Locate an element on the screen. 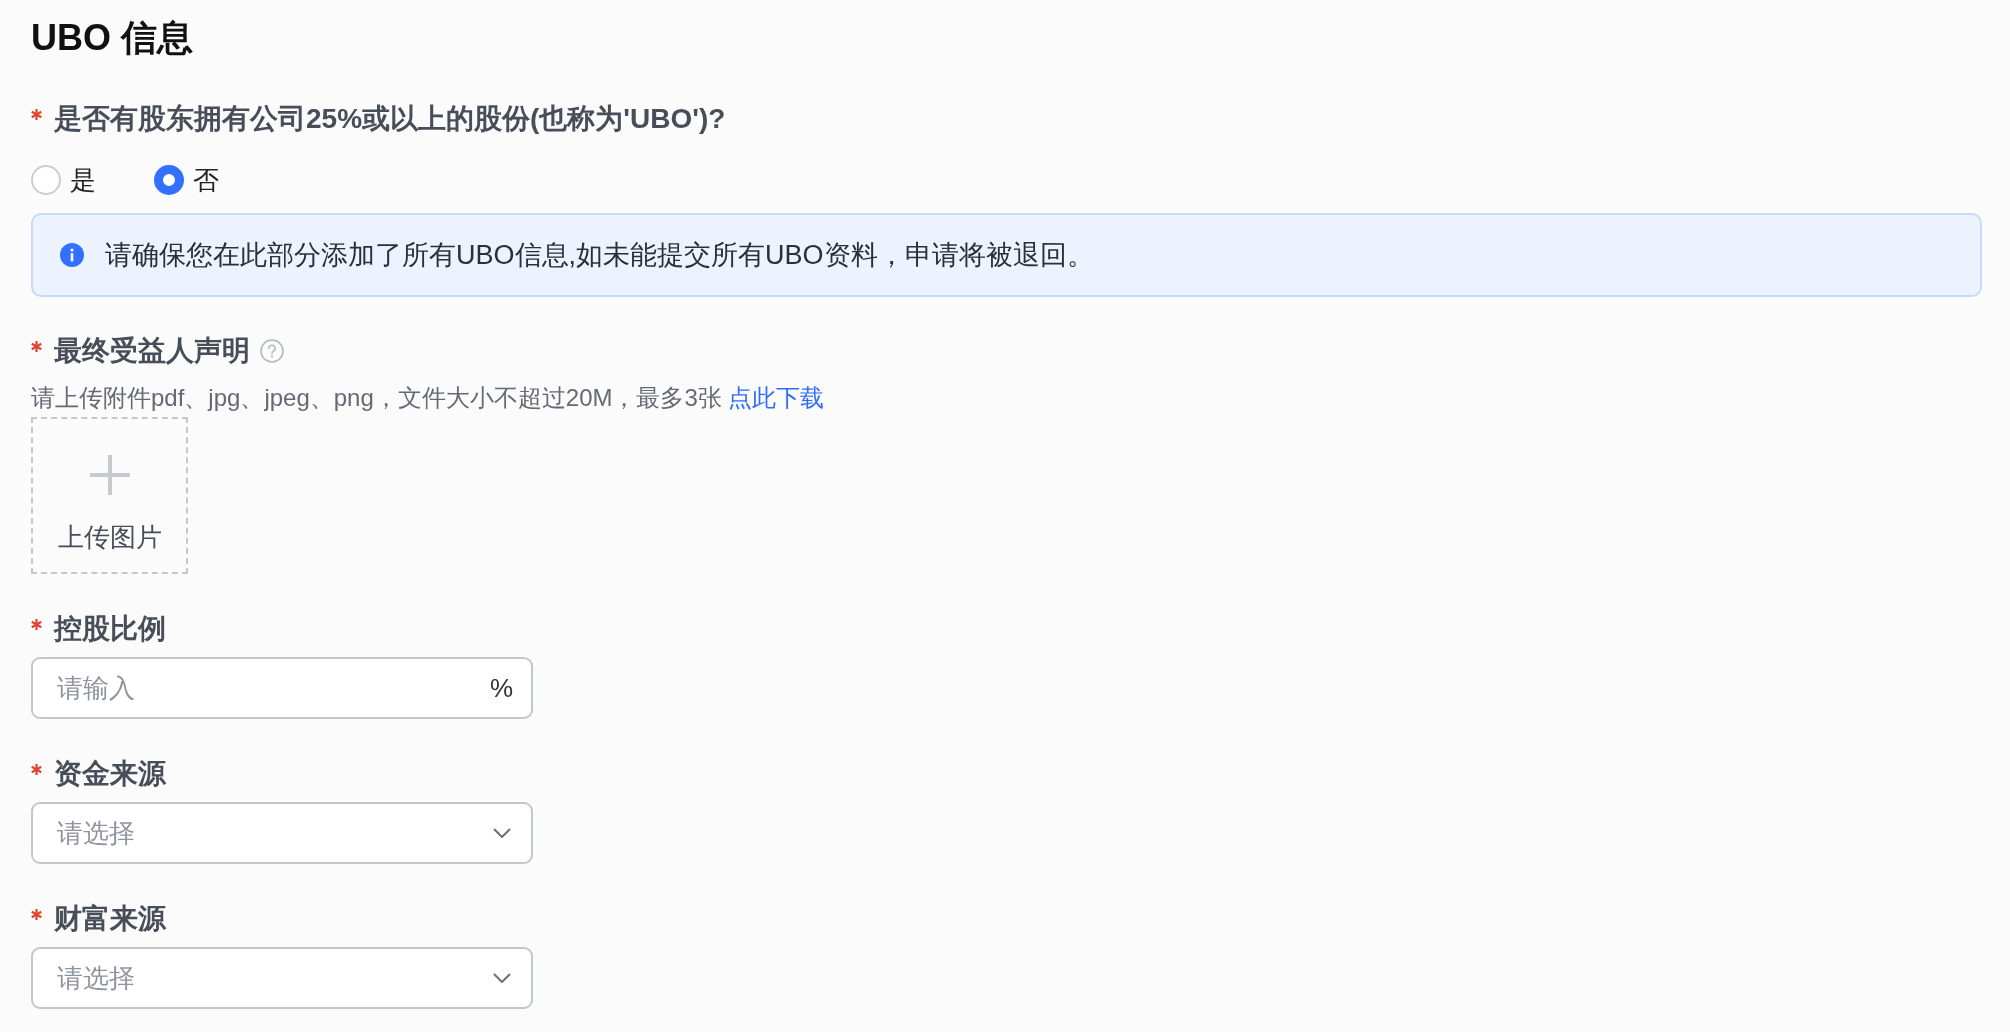 The height and width of the screenshot is (1032, 2010). field-label: 资金来源 is located at coordinates (110, 774).